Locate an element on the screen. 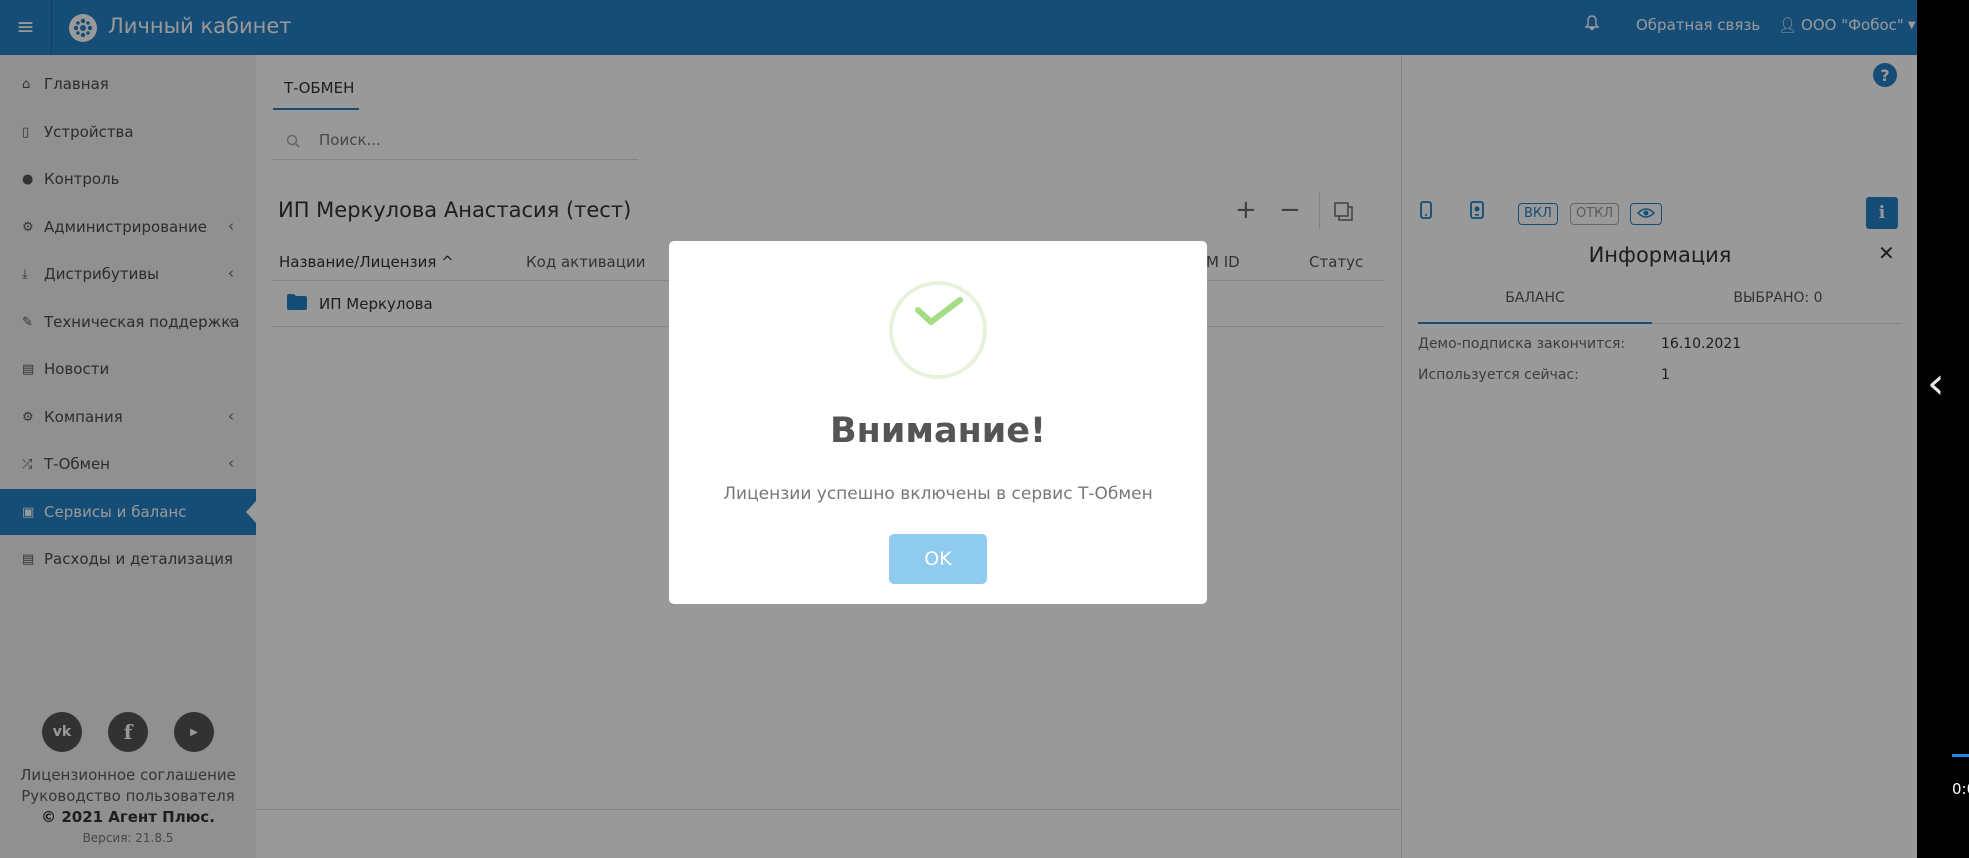 This screenshot has height=858, width=1969. success-check-icon is located at coordinates (938, 330).